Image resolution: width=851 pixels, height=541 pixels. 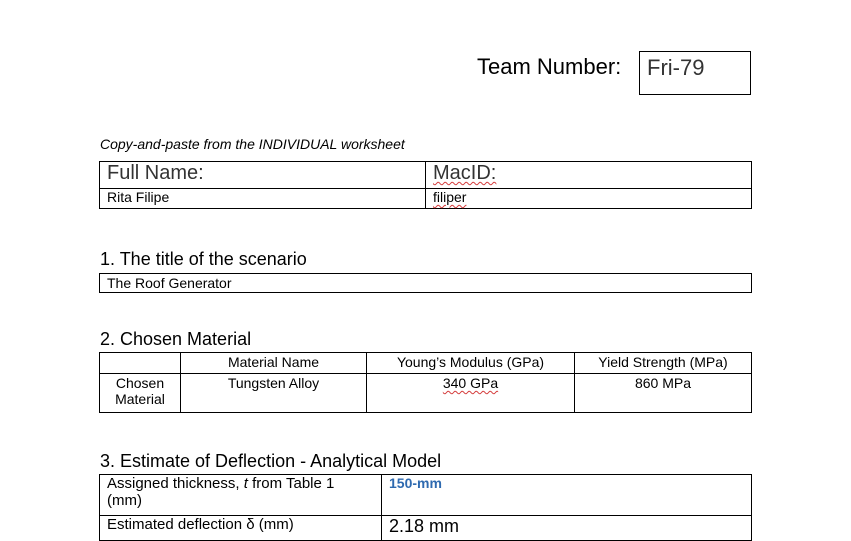 I want to click on scenario-title-field: The Roof Generator, so click(x=425, y=283).